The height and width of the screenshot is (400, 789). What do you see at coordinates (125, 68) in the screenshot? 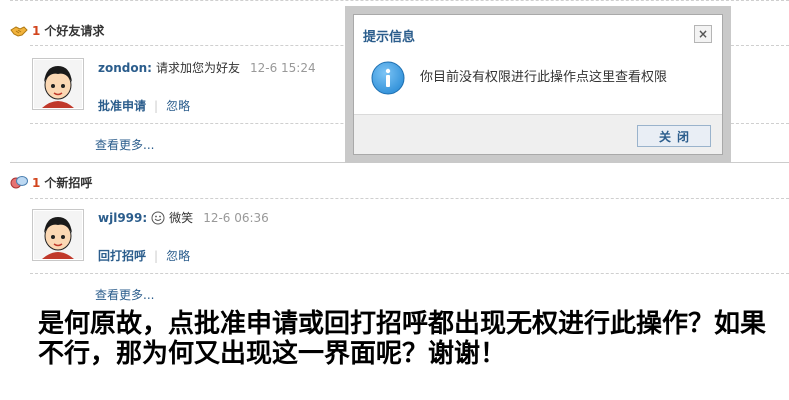
I see `username-link: zondon:` at bounding box center [125, 68].